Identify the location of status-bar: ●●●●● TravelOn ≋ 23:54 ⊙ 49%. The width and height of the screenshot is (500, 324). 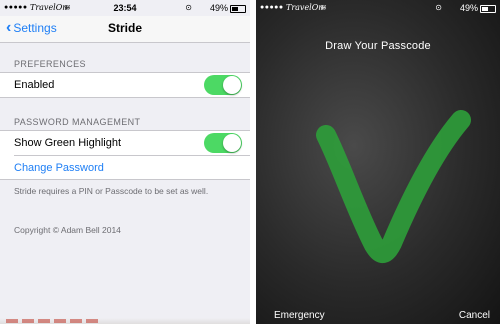
(125, 8).